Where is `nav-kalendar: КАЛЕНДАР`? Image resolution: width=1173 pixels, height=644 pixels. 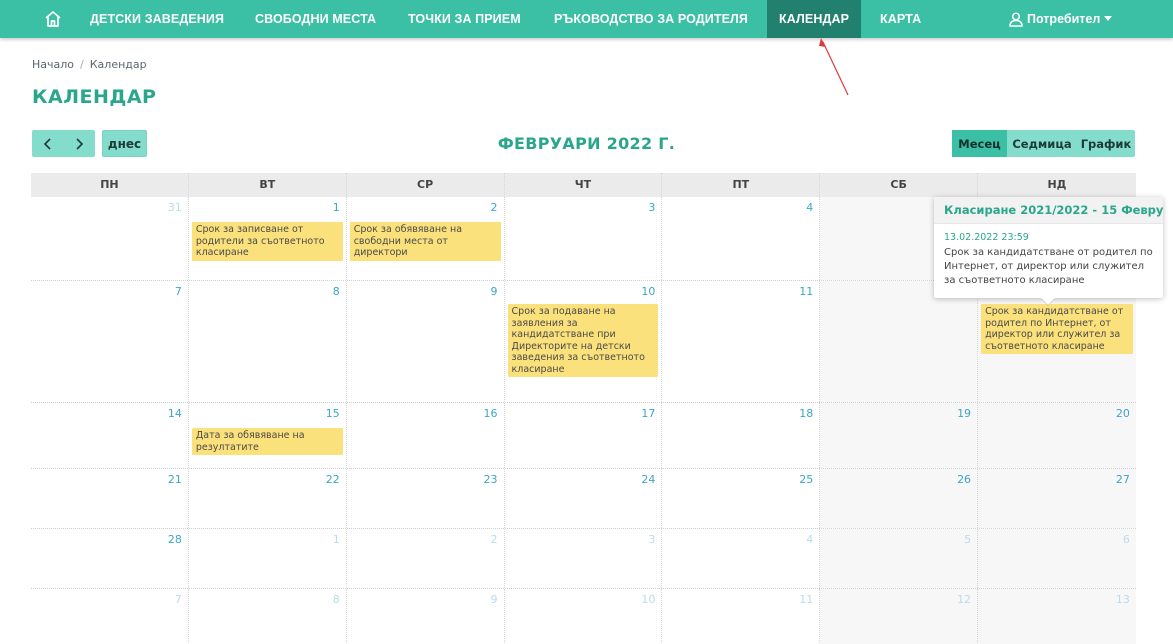
nav-kalendar: КАЛЕНДАР is located at coordinates (814, 19).